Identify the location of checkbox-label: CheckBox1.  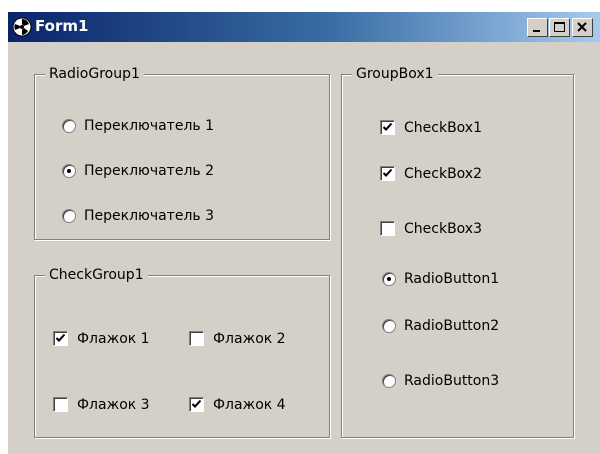
(443, 128).